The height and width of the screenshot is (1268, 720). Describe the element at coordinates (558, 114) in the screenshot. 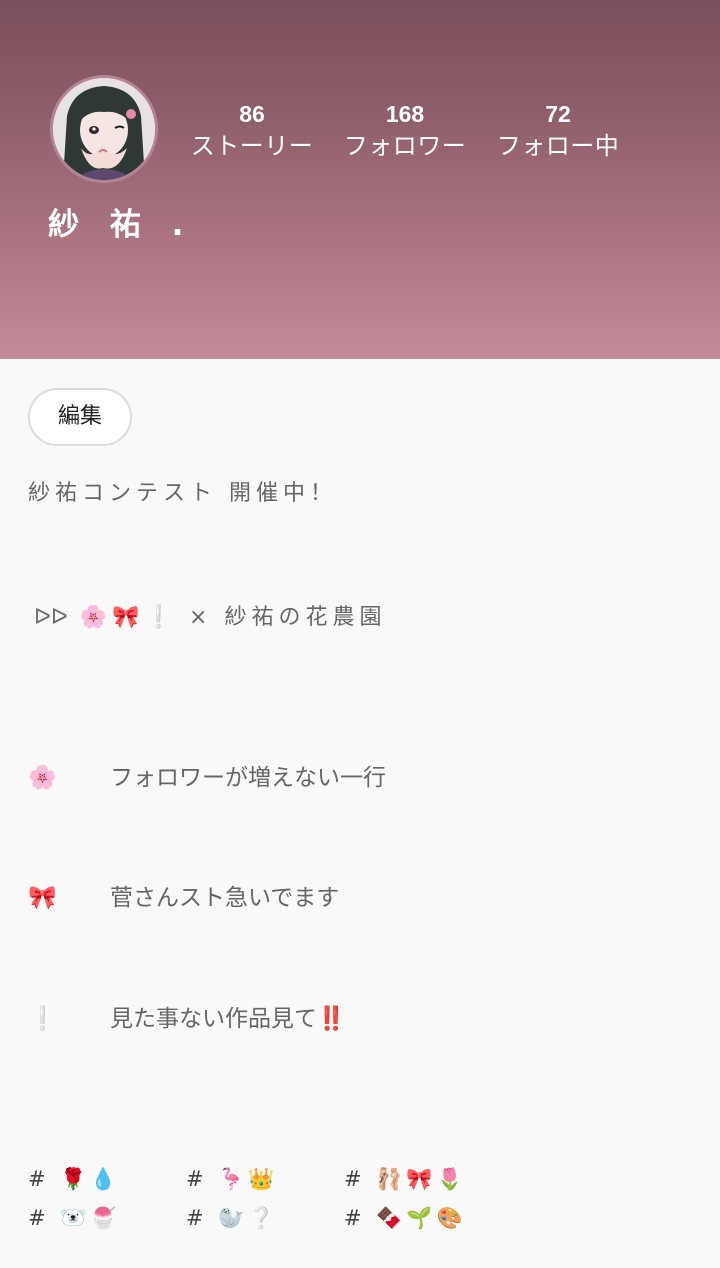

I see `following-count: 72` at that location.